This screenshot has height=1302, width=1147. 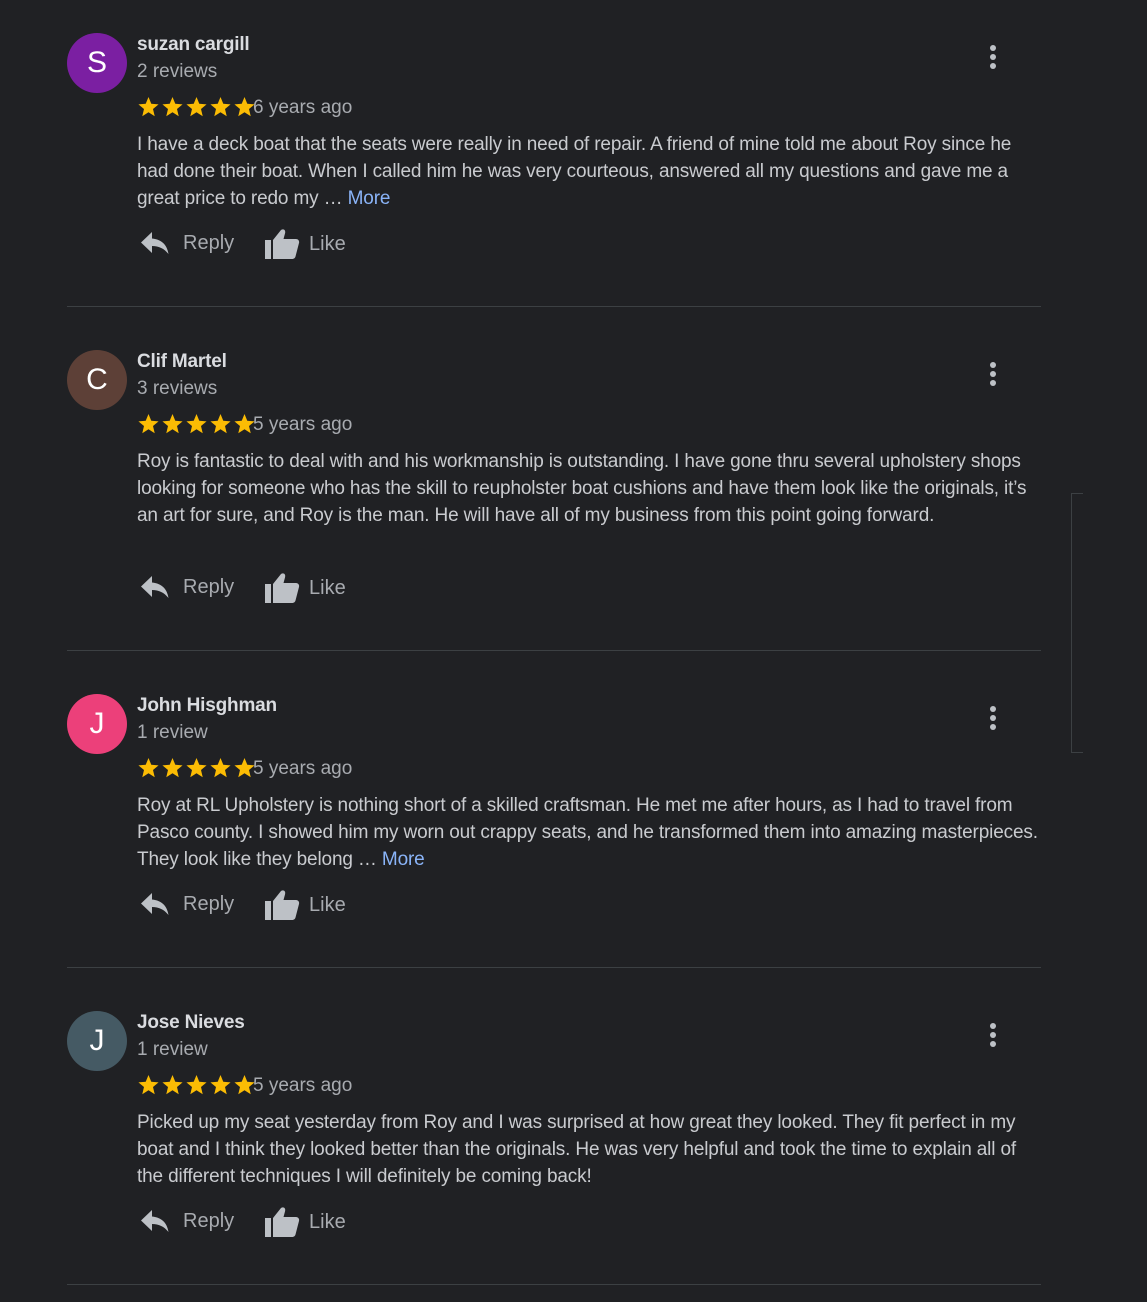 What do you see at coordinates (193, 45) in the screenshot?
I see `reviewer-name: suzan cargill` at bounding box center [193, 45].